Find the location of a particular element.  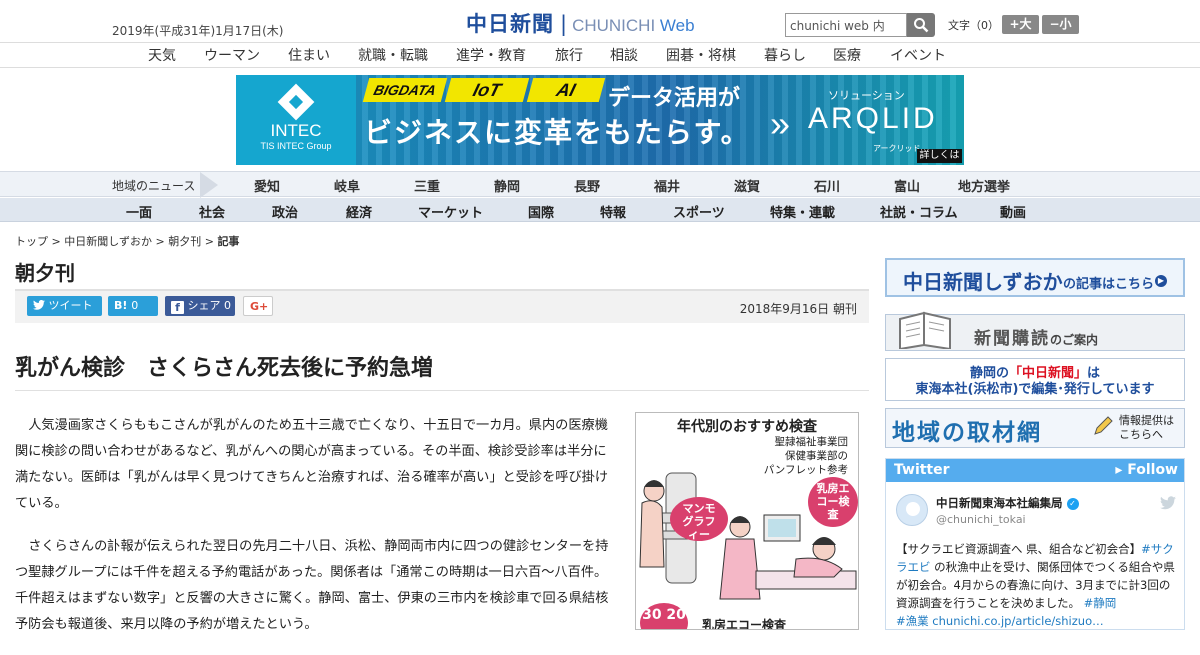

hatena-button: B! 0 is located at coordinates (133, 306).